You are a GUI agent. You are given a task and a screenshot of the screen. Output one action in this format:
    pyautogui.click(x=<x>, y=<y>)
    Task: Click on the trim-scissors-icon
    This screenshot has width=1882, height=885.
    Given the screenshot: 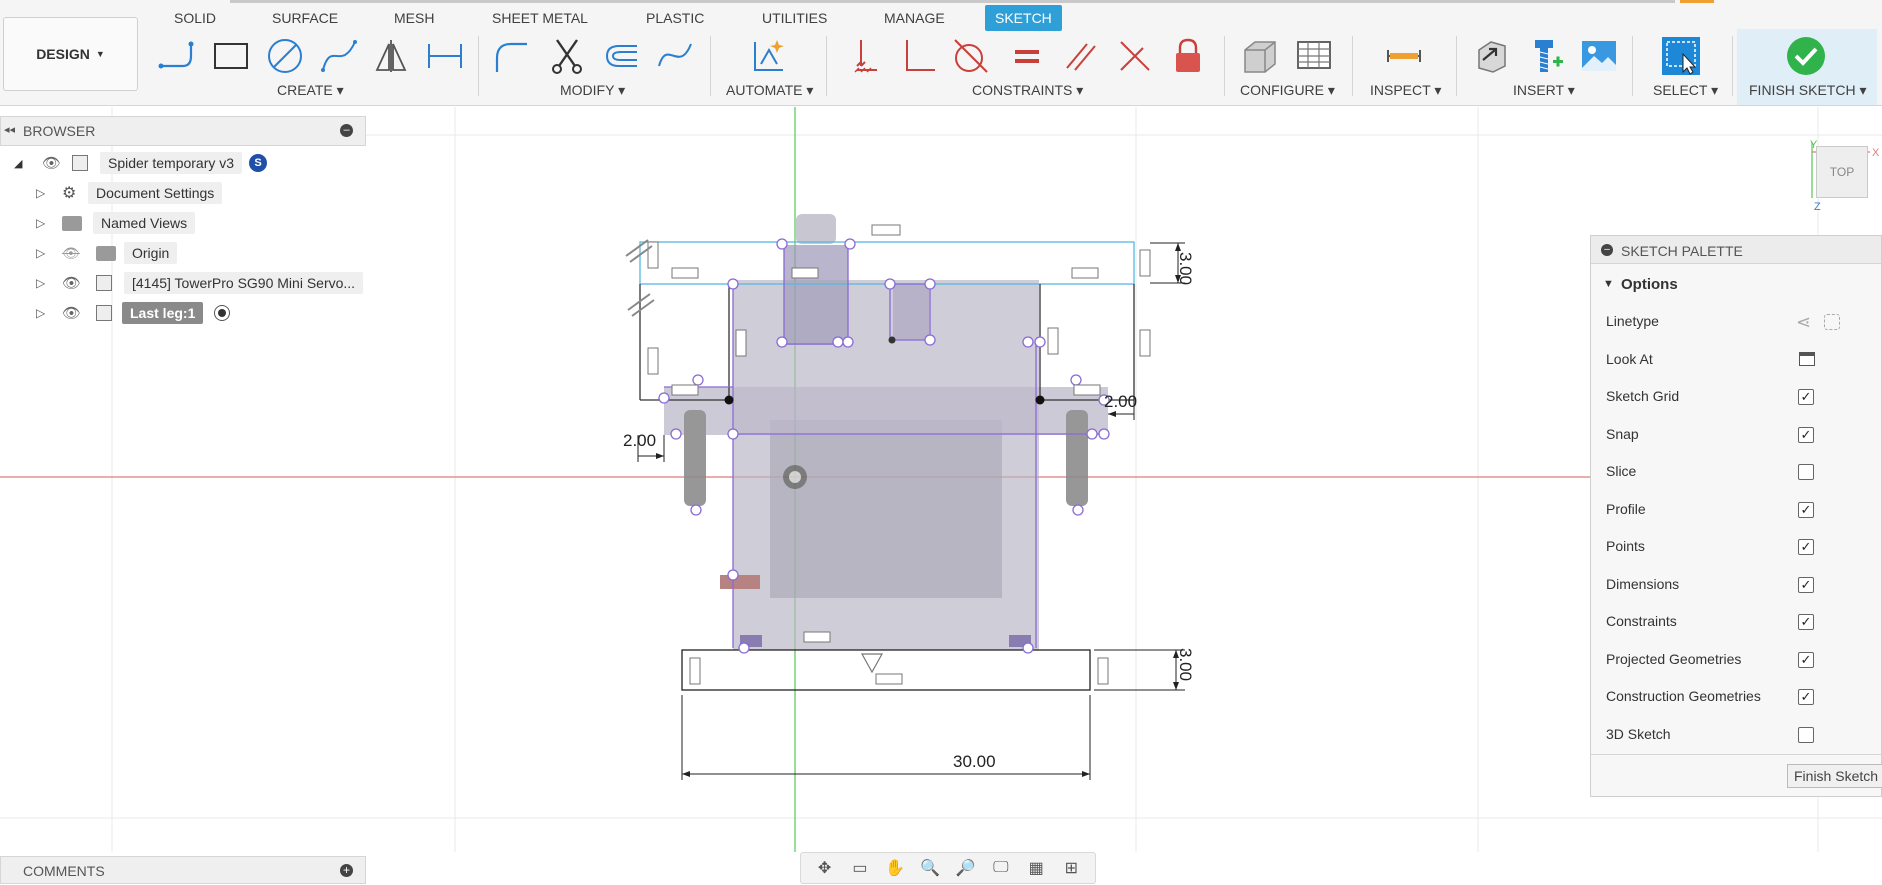 What is the action you would take?
    pyautogui.click(x=567, y=56)
    